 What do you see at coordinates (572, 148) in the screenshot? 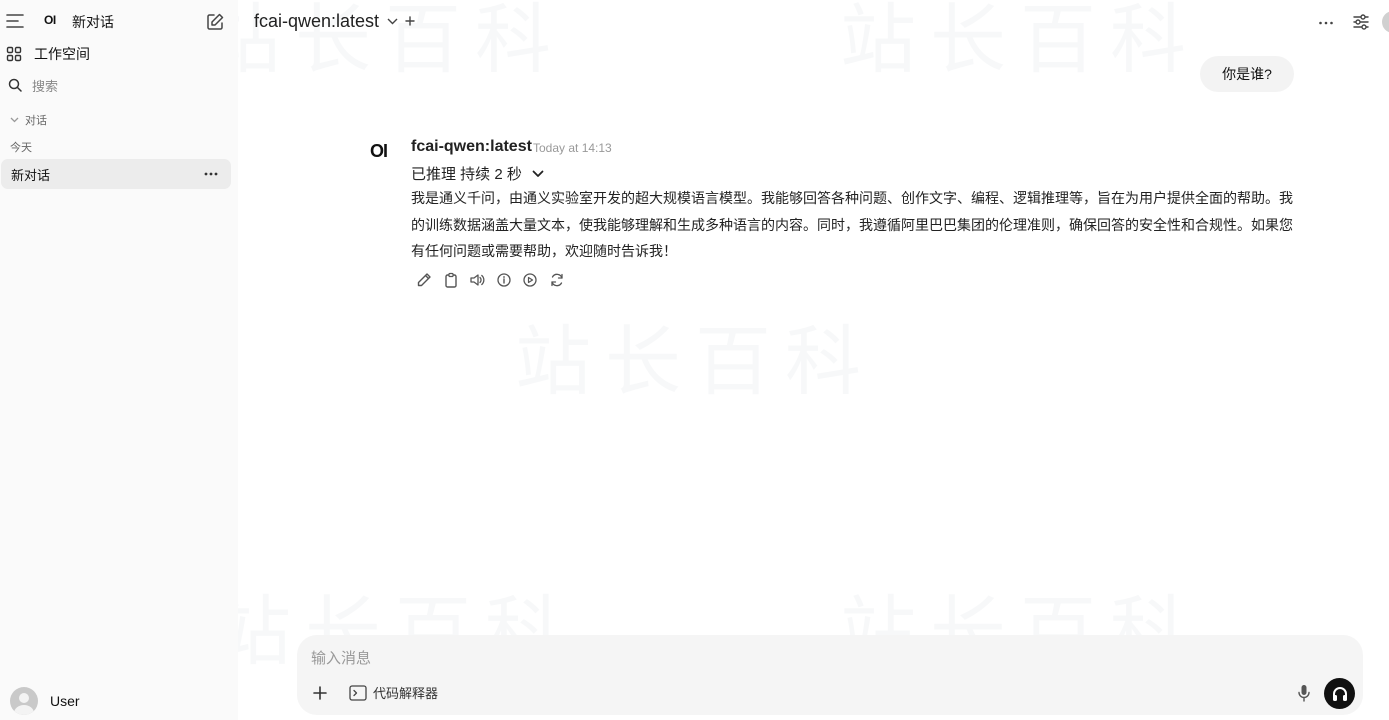
I see `message-timestamp: Today at 14:13` at bounding box center [572, 148].